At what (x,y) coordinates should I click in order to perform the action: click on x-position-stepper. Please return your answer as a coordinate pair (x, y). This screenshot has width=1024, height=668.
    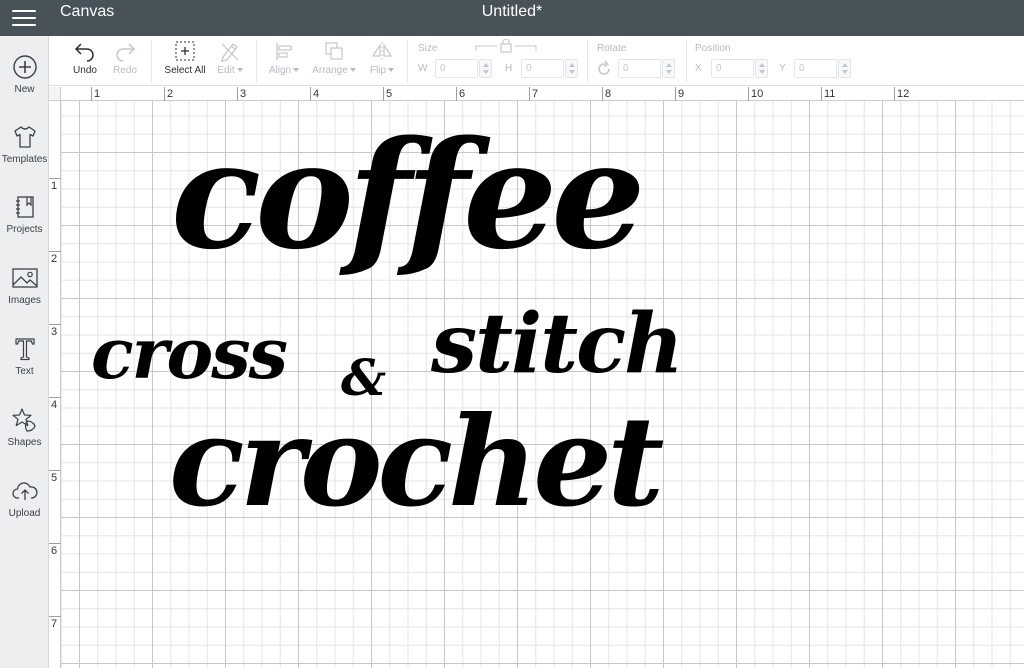
    Looking at the image, I should click on (761, 68).